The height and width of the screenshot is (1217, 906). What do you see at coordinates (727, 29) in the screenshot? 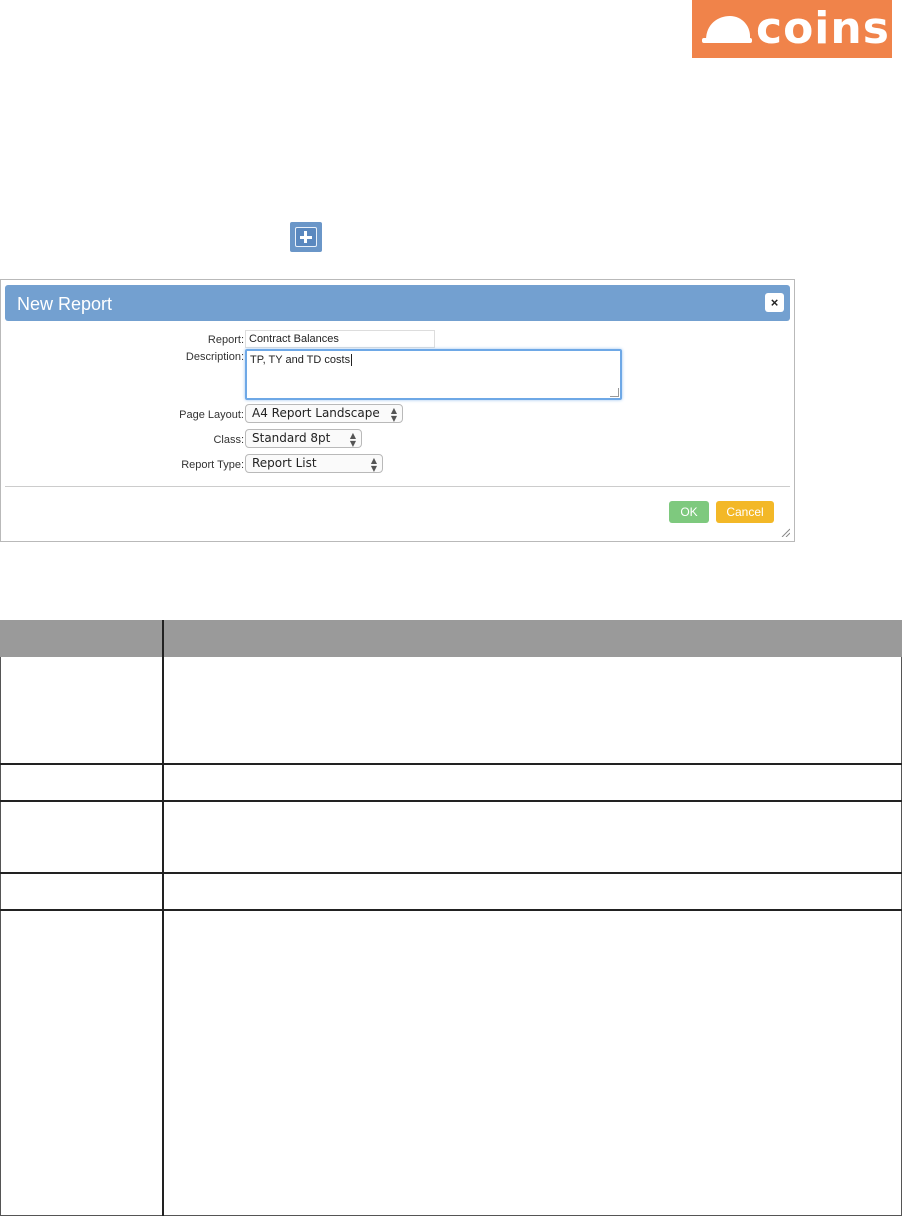
I see `hardhat-icon` at bounding box center [727, 29].